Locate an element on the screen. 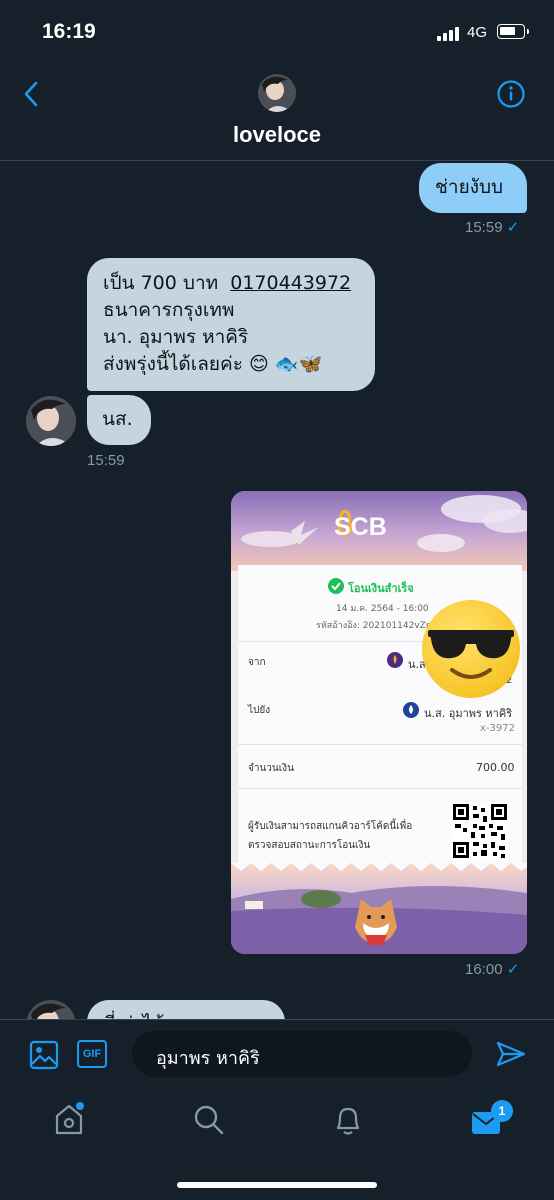 This screenshot has width=554, height=1200. to-label: ไปยัง is located at coordinates (259, 710).